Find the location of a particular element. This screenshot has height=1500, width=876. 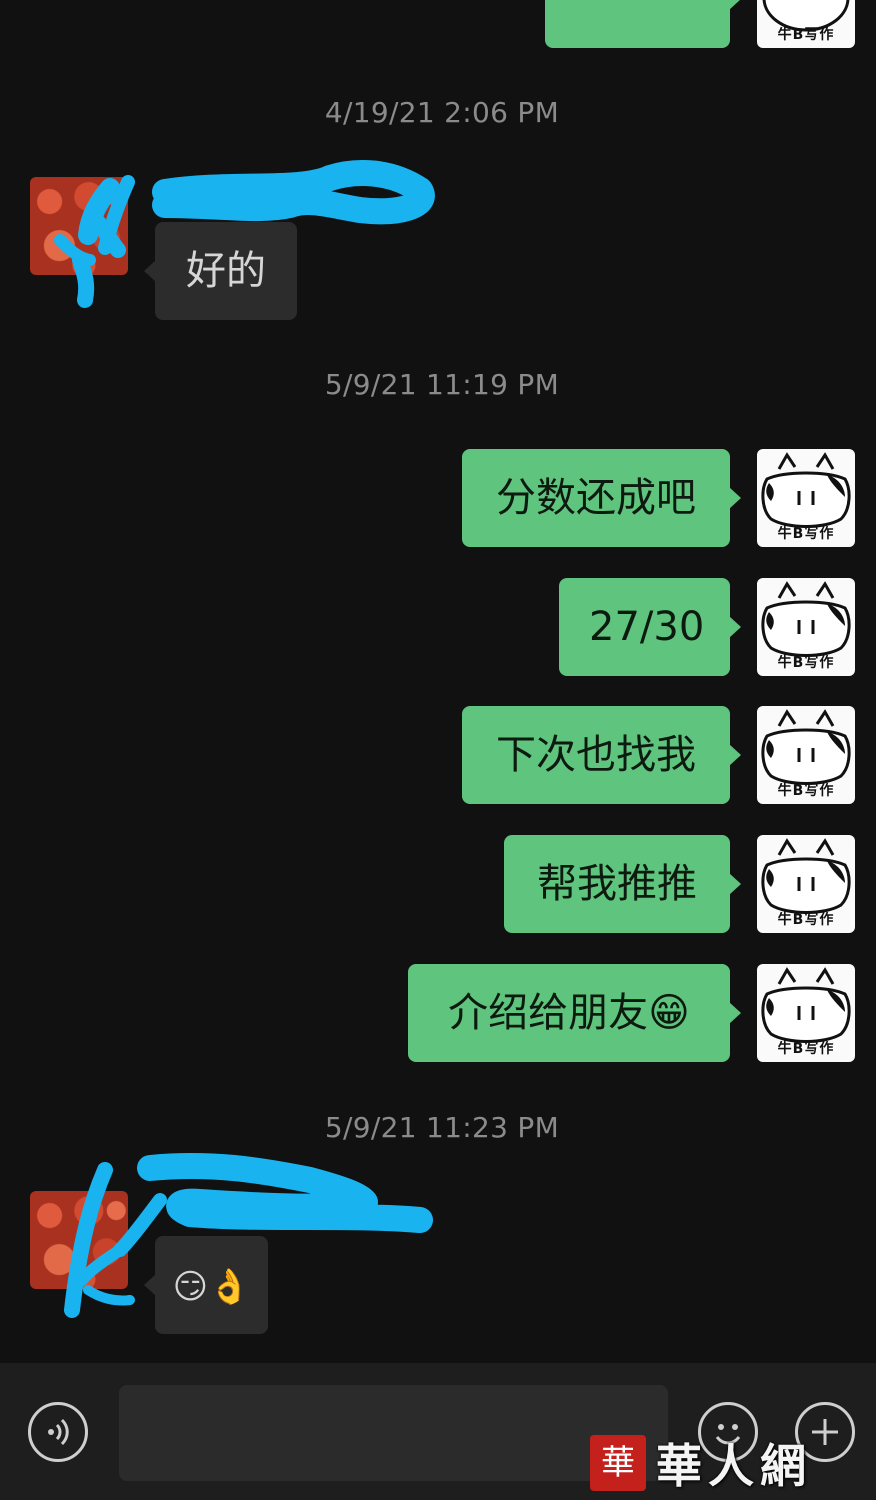

watermark: 華 華人網 is located at coordinates (701, 1463).